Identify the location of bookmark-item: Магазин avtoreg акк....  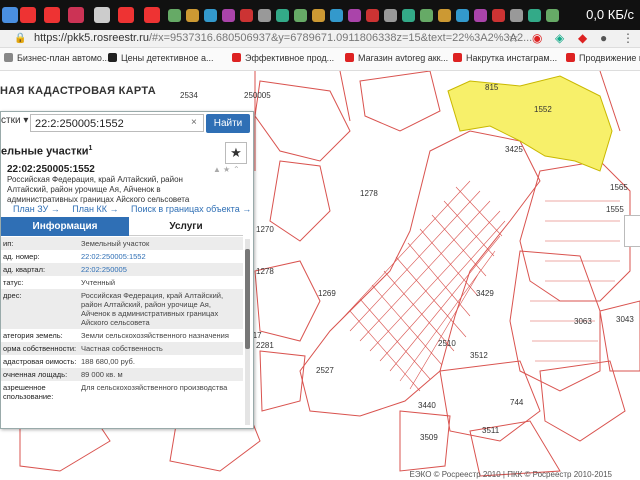
(396, 58).